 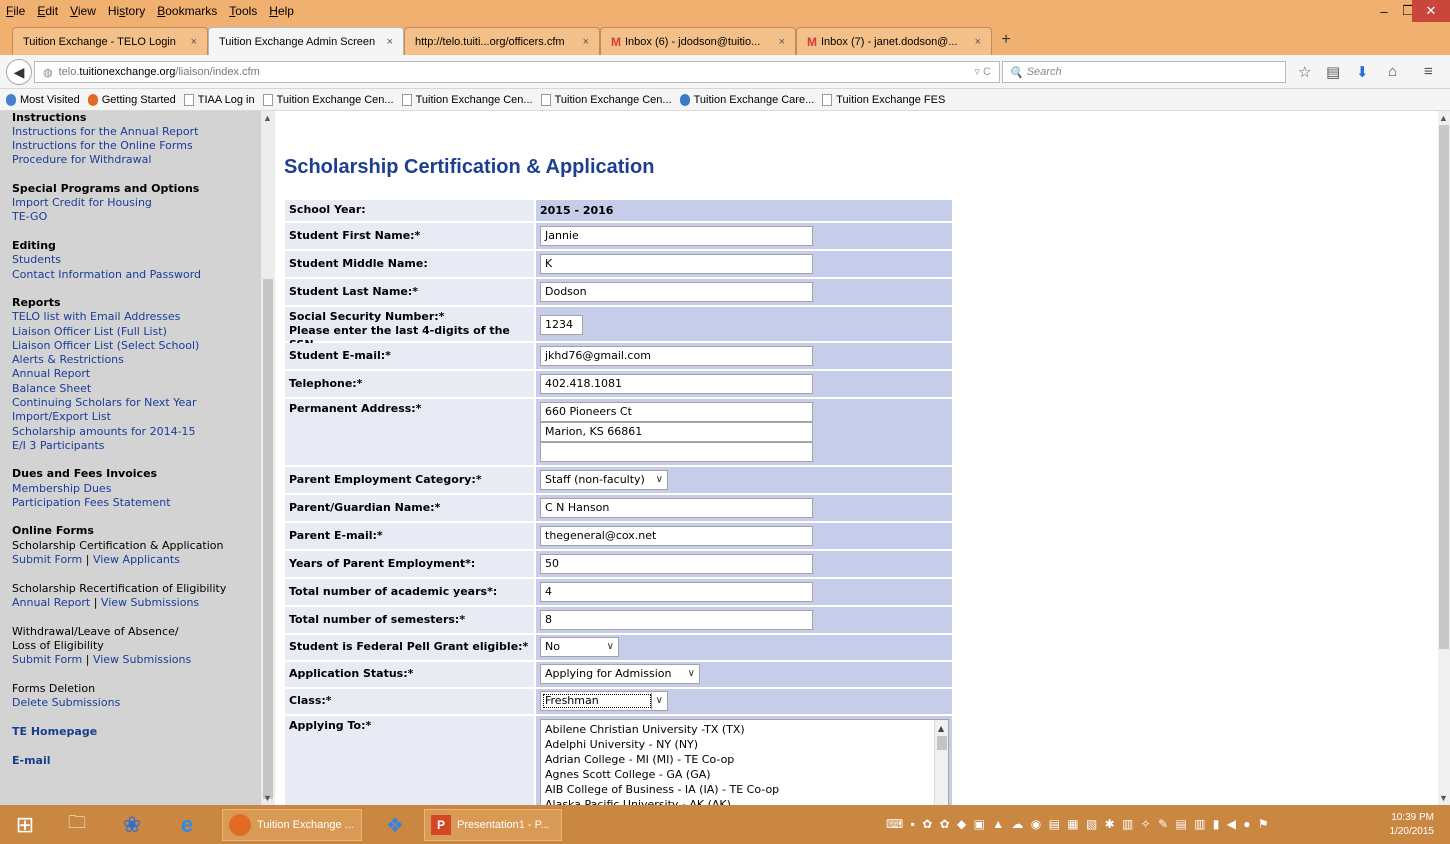 I want to click on sidebar-link-balance-sheet: Balance Sheet, so click(x=51, y=388).